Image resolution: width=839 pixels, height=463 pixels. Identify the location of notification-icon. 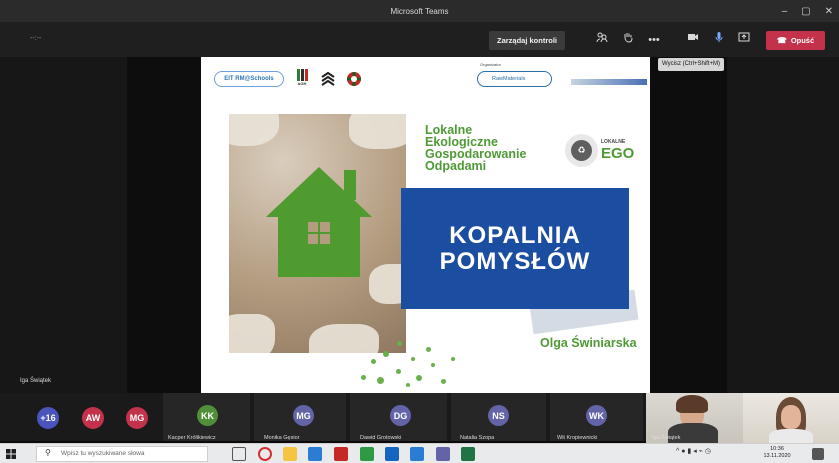
(818, 454).